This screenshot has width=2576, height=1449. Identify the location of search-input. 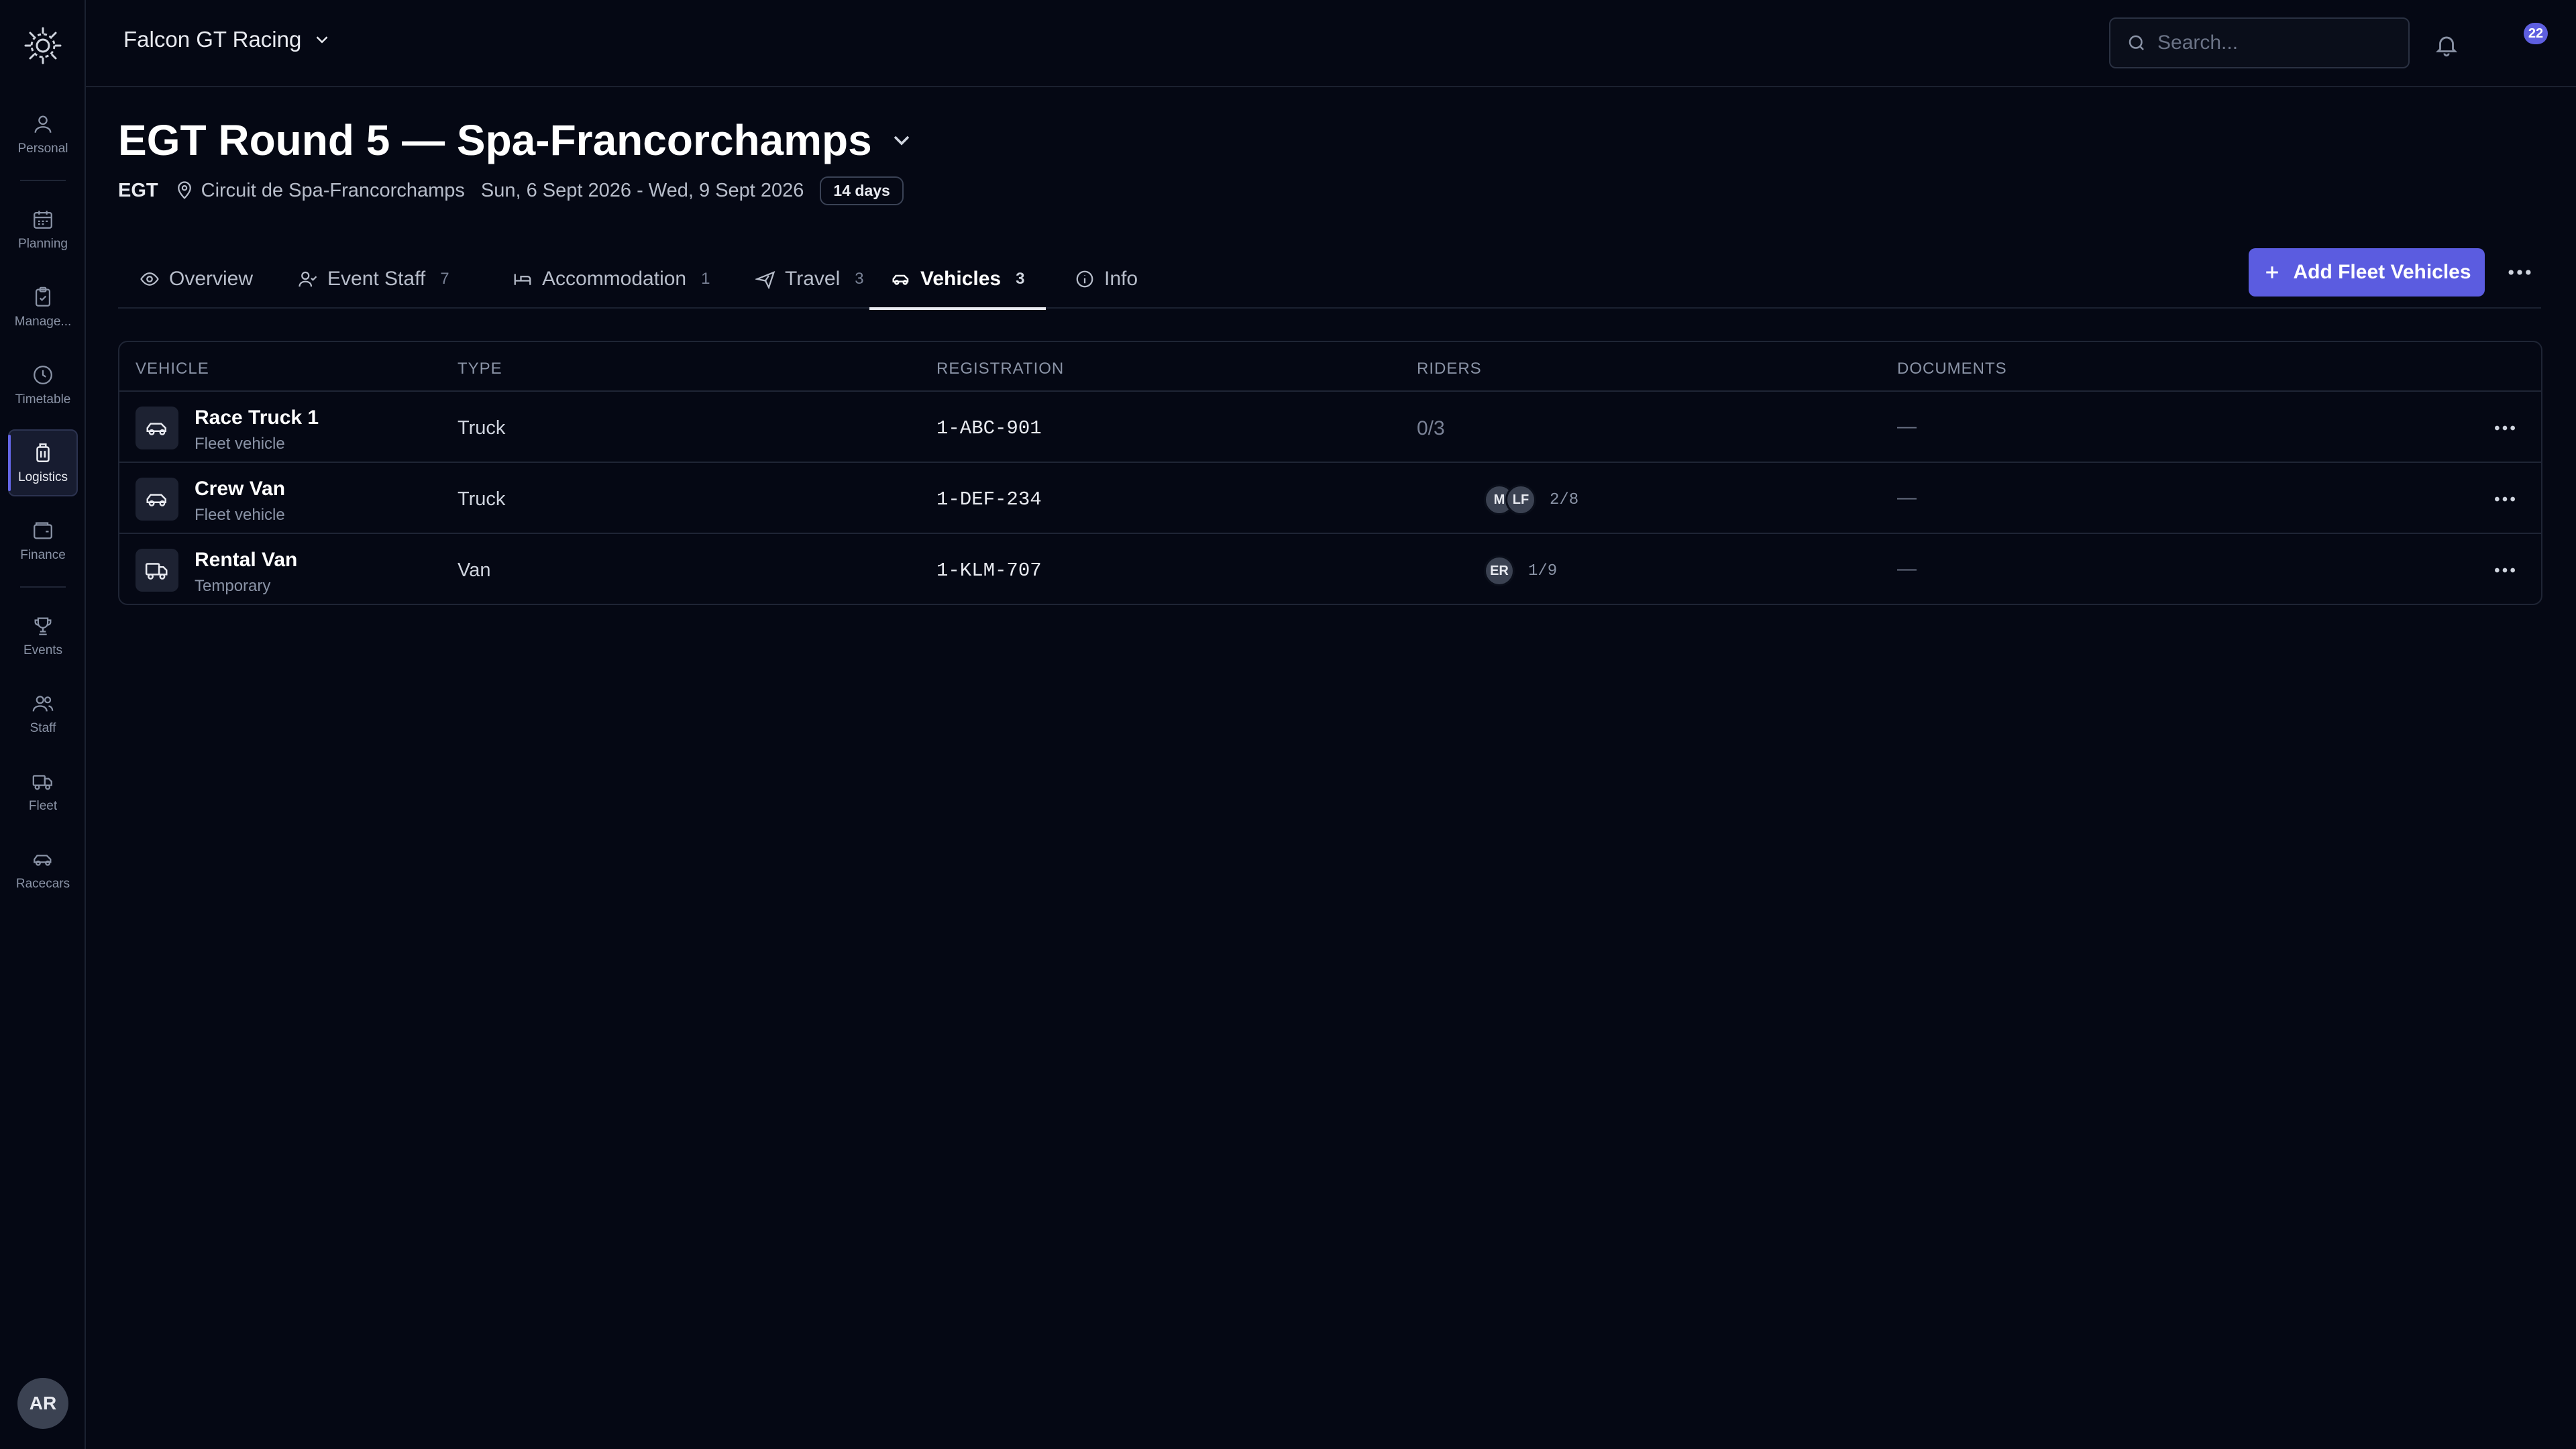
(2278, 43).